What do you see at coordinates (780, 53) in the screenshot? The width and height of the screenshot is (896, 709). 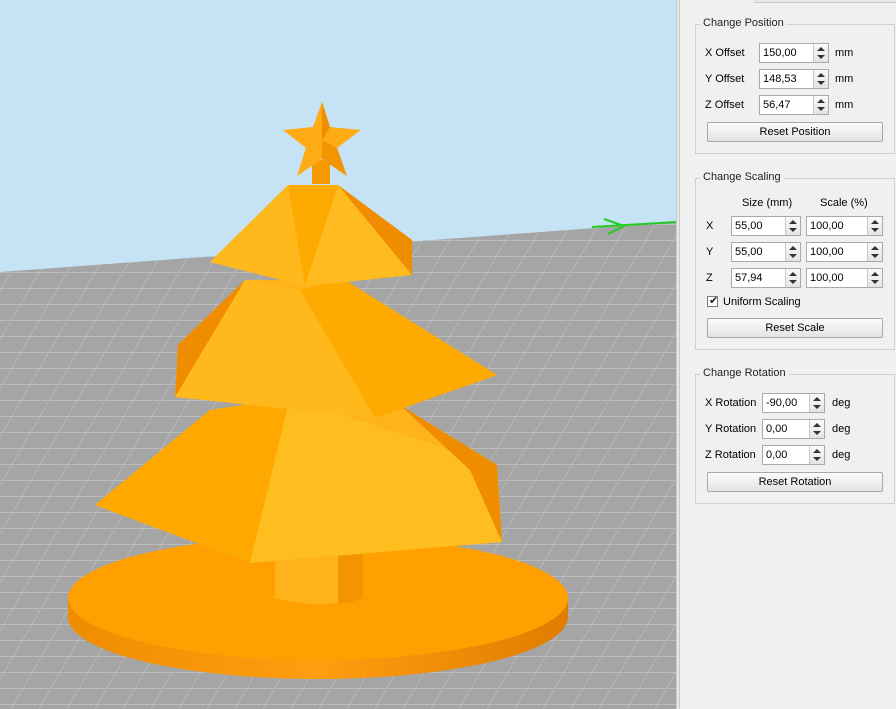 I see `x-offset-value: 150,00` at bounding box center [780, 53].